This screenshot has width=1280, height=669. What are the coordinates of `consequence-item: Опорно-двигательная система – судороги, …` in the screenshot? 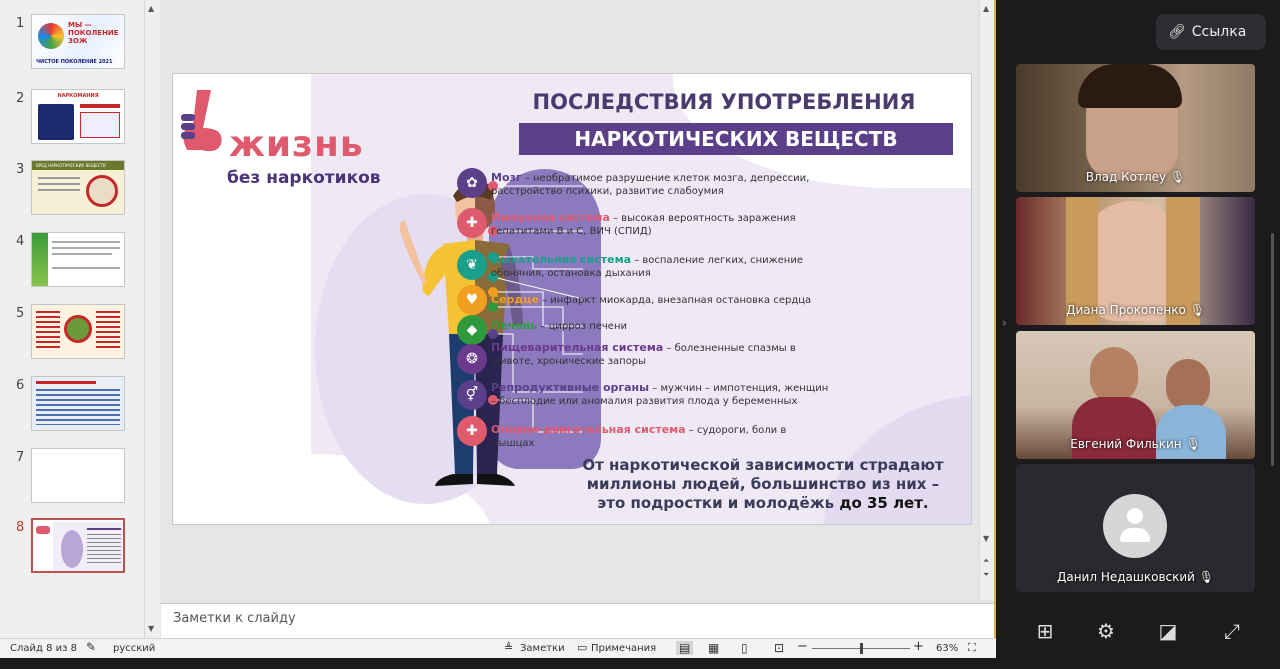 It's located at (639, 436).